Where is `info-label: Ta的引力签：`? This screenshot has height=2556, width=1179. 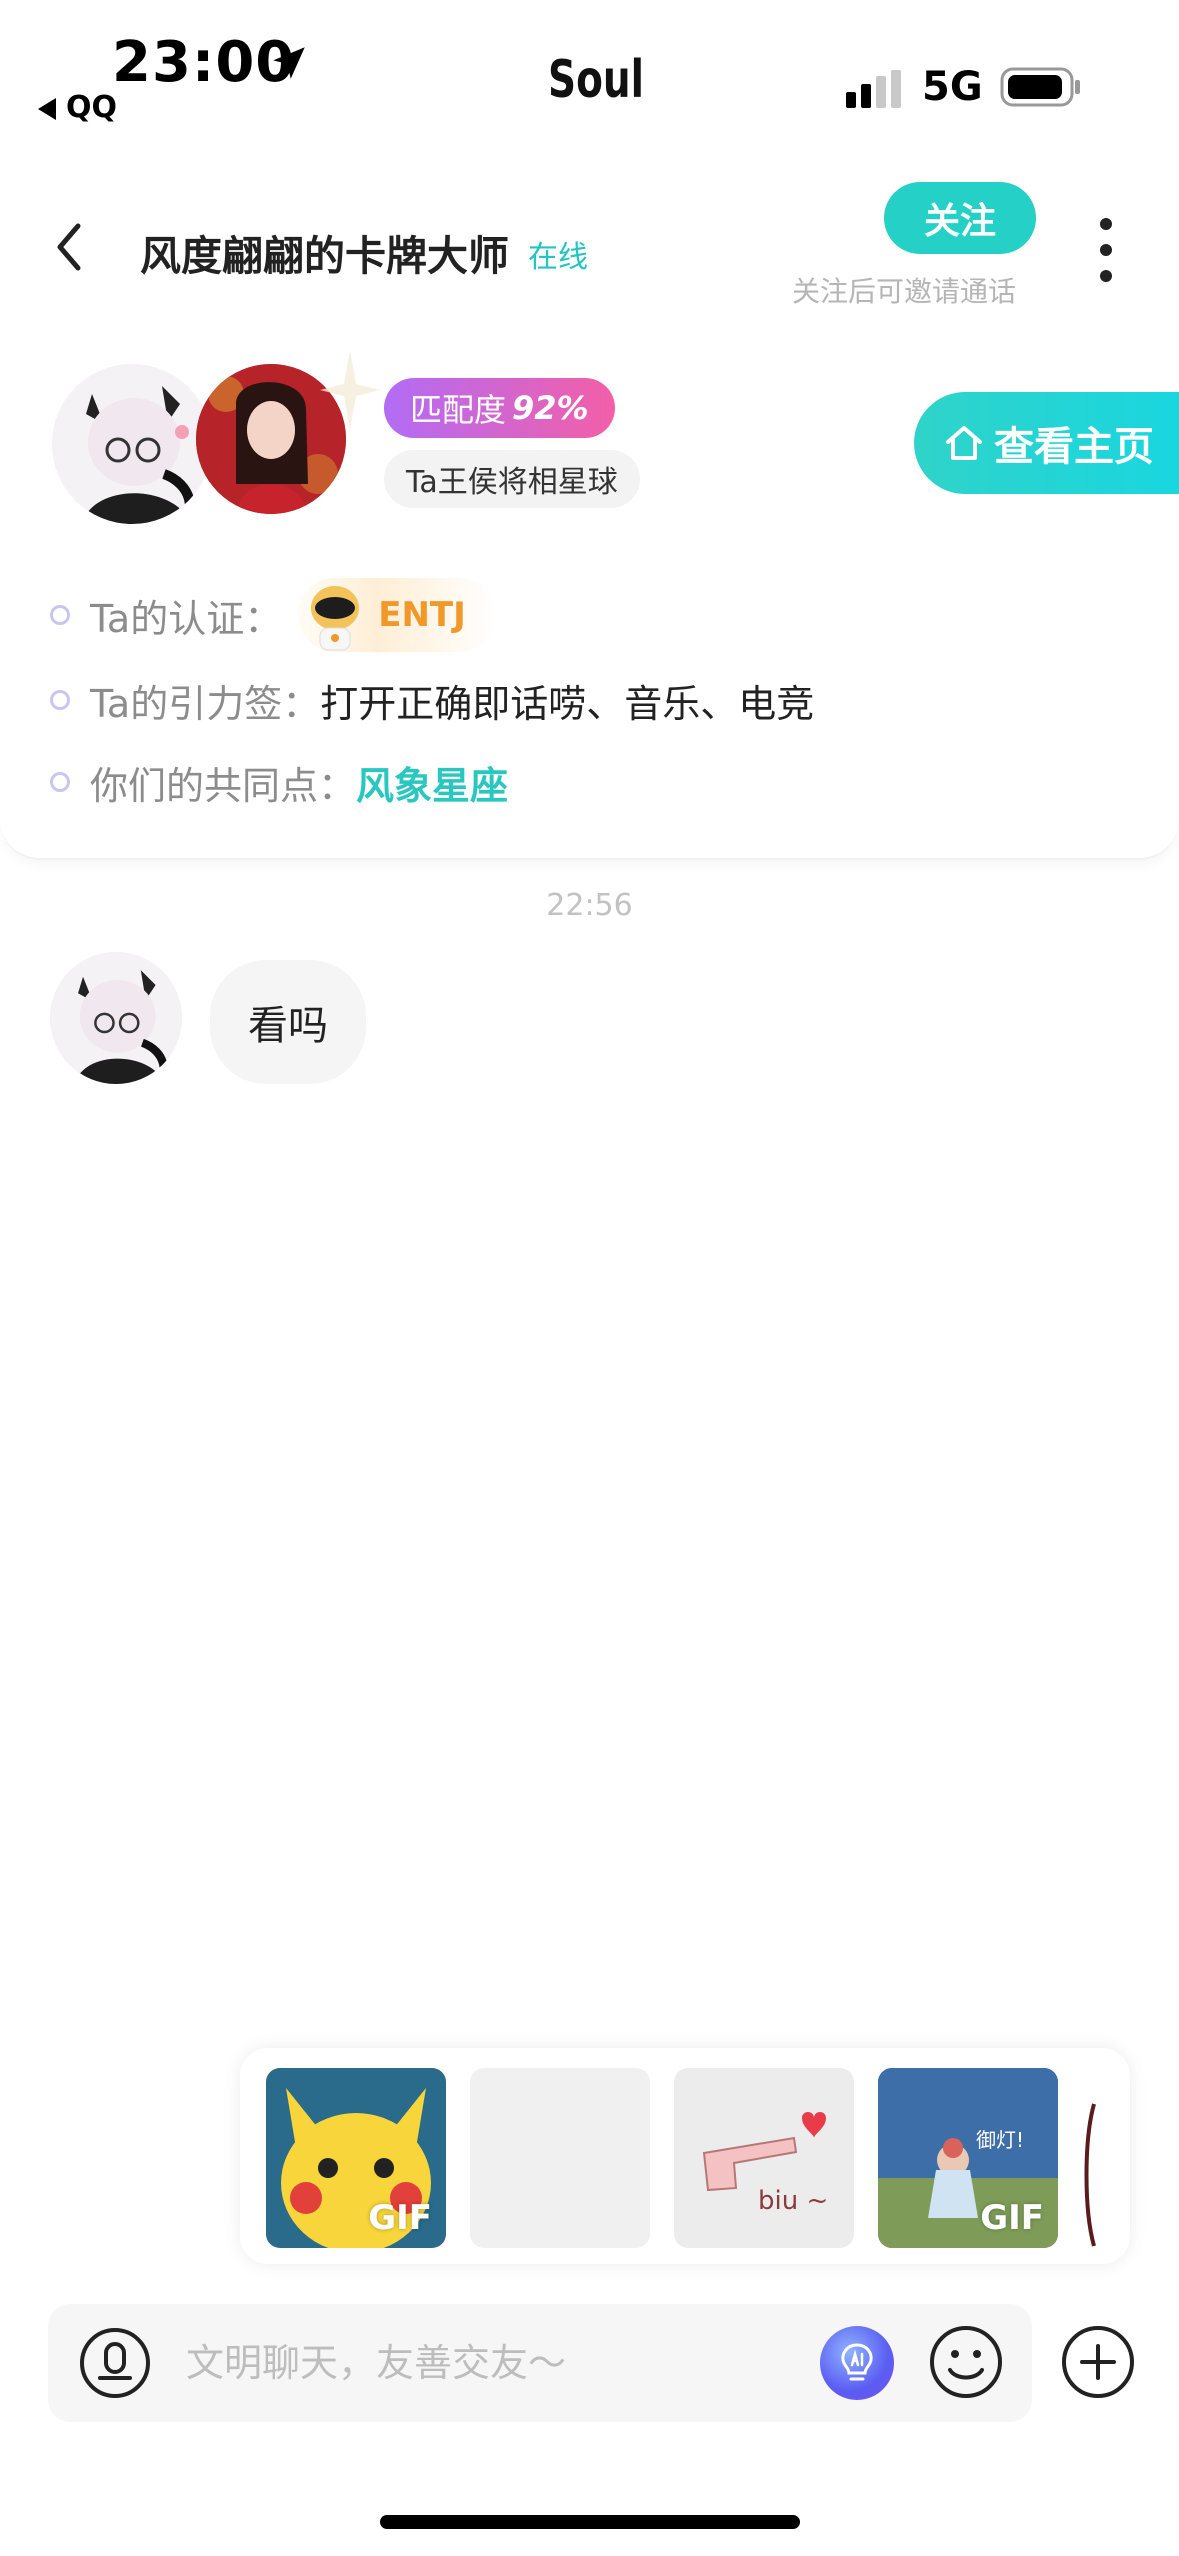
info-label: Ta的引力签： is located at coordinates (205, 703).